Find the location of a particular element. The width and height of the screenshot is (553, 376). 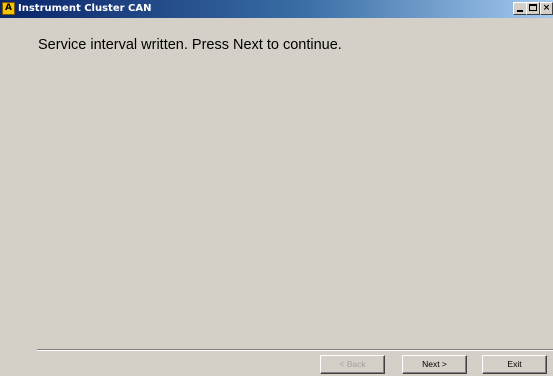

close-icon: × is located at coordinates (546, 8).